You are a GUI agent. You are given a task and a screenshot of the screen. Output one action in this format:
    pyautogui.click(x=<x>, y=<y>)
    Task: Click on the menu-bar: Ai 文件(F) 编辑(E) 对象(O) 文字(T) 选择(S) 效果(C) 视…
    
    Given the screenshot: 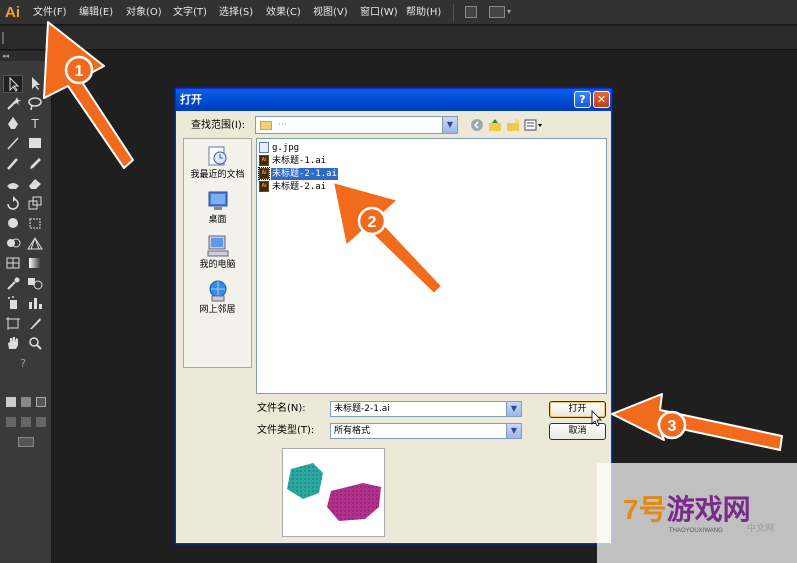 What is the action you would take?
    pyautogui.click(x=398, y=12)
    